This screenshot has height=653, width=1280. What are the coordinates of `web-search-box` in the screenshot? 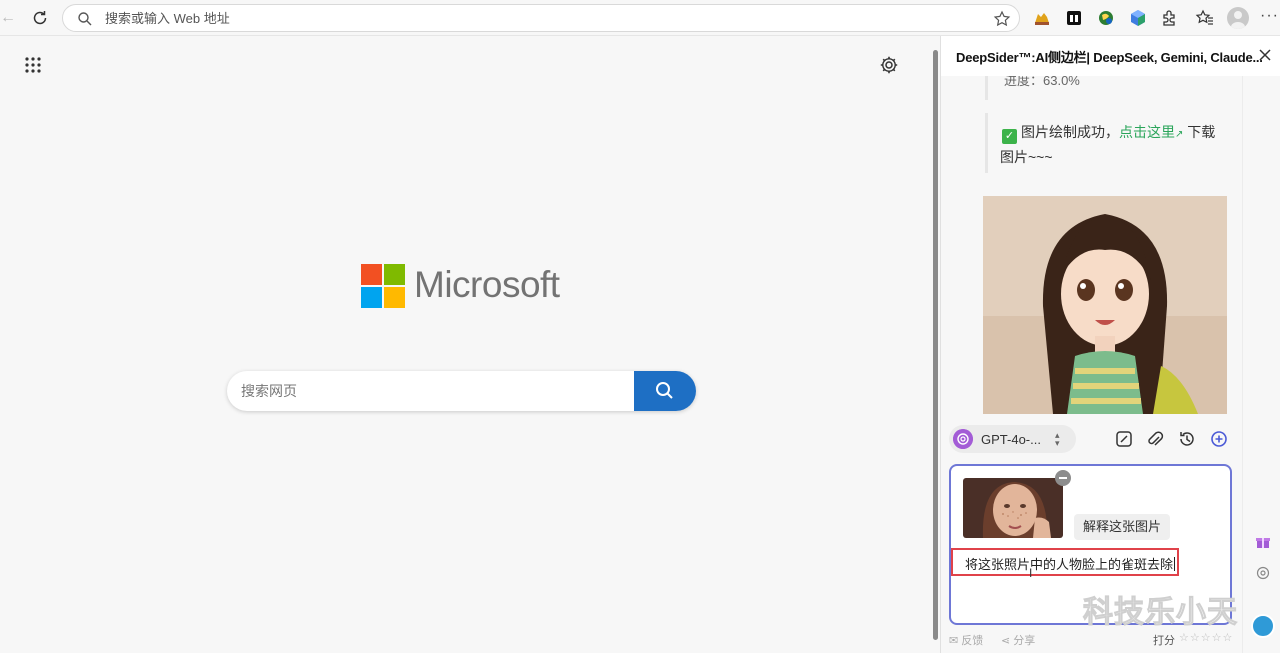 It's located at (461, 391).